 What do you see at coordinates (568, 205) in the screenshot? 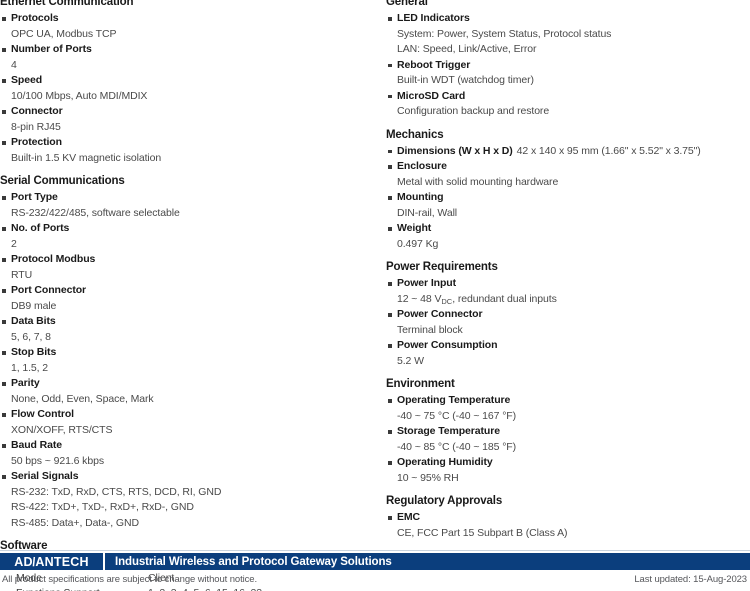
I see `spec-row-mounting: Mounting DIN-rail, Wall` at bounding box center [568, 205].